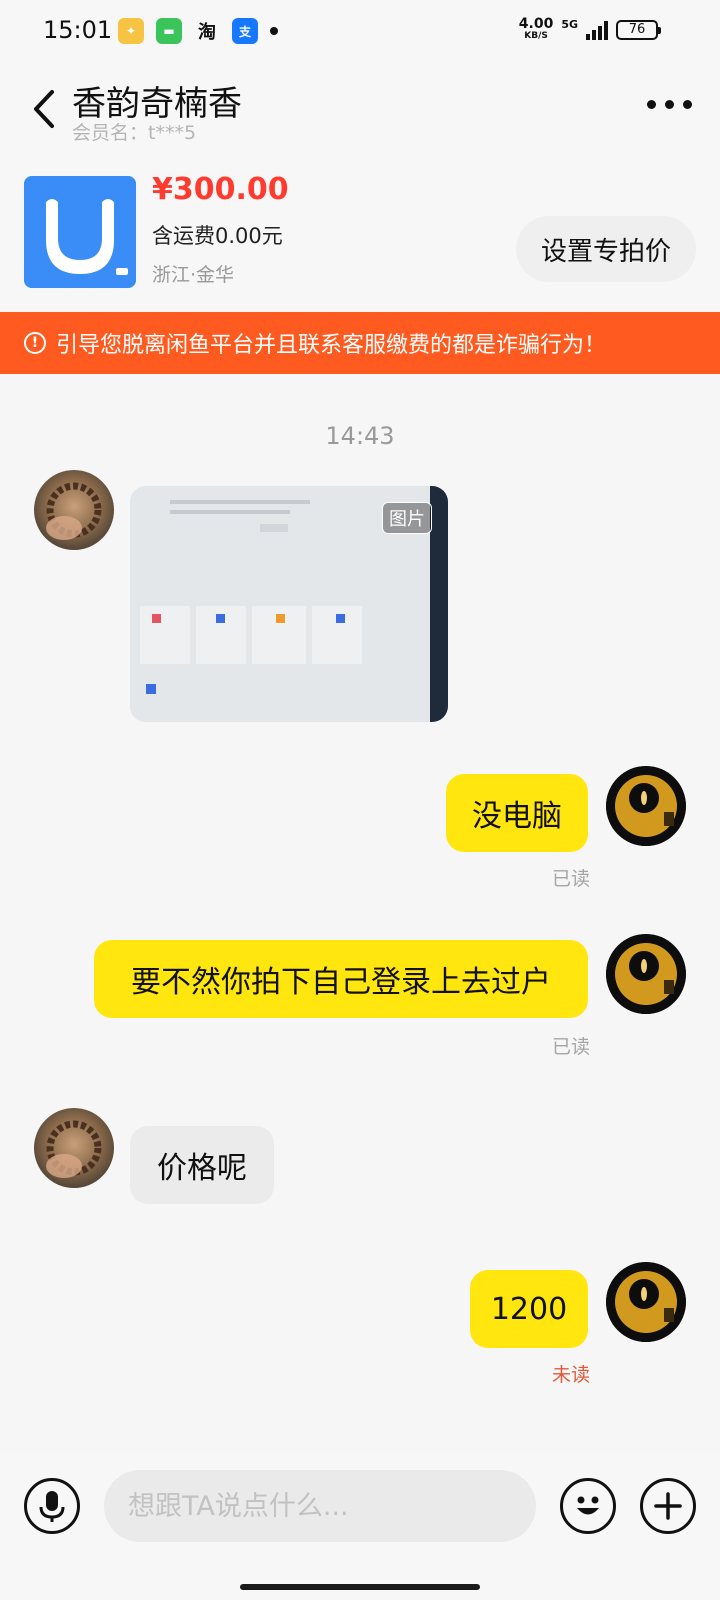  Describe the element at coordinates (407, 518) in the screenshot. I see `image-tag: 图片` at that location.